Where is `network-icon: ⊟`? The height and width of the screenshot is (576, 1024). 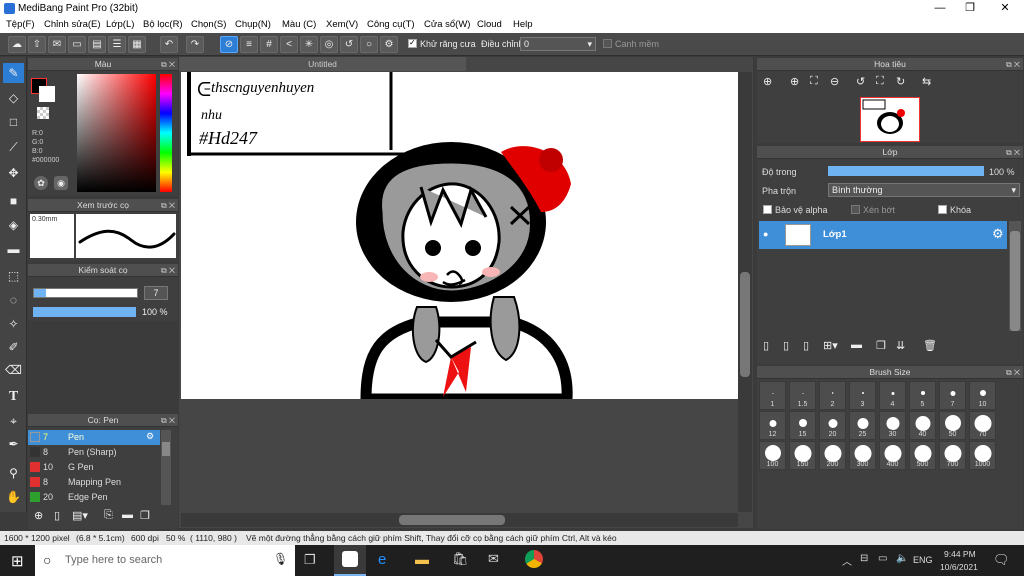 network-icon: ⊟ is located at coordinates (864, 558).